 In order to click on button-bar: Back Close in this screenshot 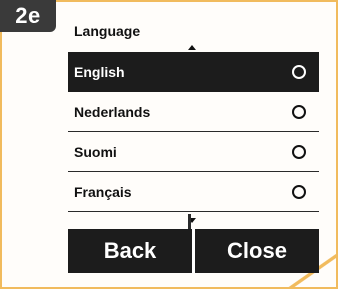, I will do `click(193, 251)`.